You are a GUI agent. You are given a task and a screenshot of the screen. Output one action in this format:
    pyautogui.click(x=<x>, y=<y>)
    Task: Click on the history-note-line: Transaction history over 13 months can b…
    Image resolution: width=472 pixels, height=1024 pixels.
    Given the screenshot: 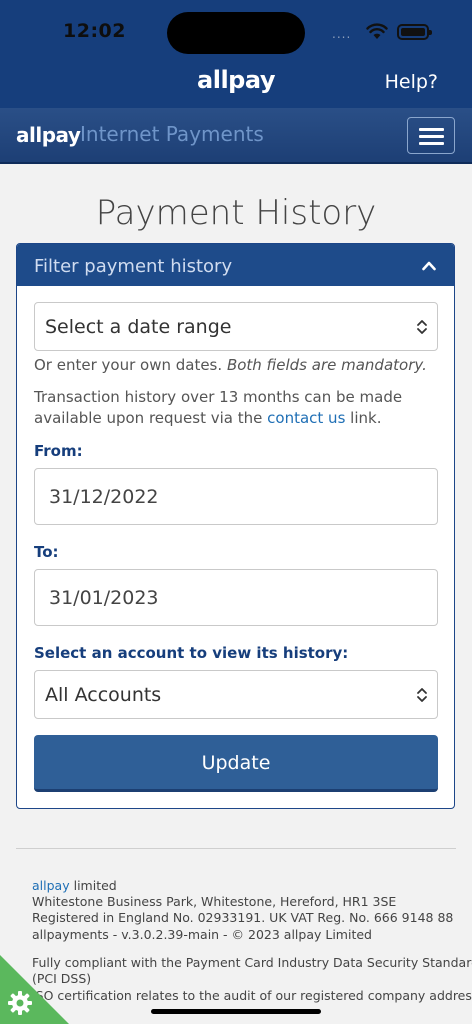 What is the action you would take?
    pyautogui.click(x=218, y=397)
    